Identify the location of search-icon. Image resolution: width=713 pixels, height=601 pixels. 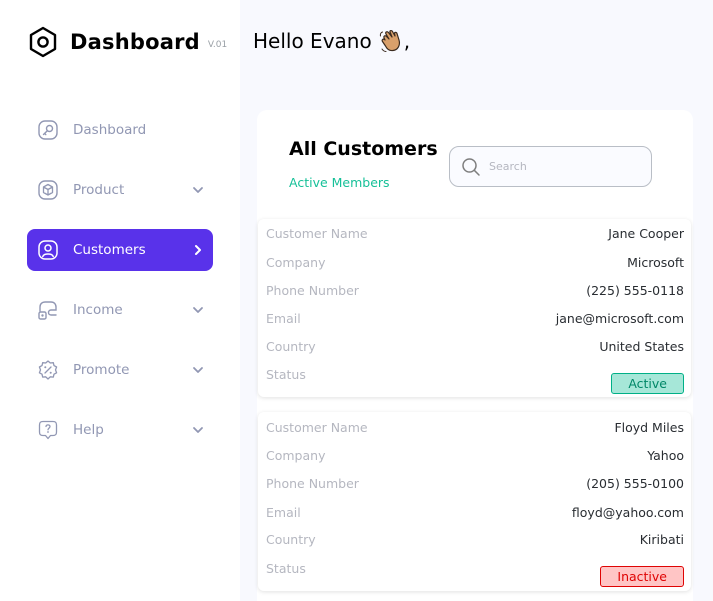
(471, 166).